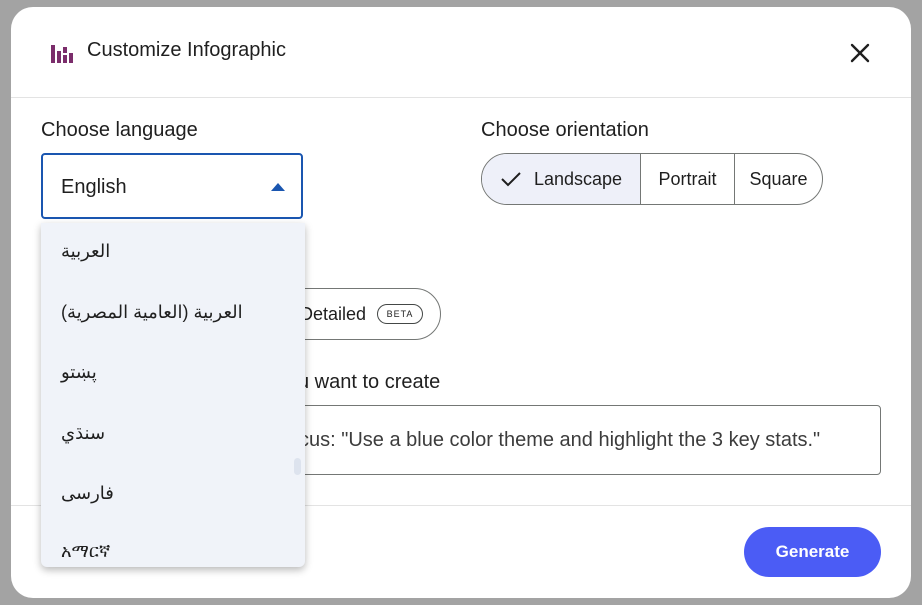  Describe the element at coordinates (152, 312) in the screenshot. I see `language-option: العربية (العامية المصرية)` at that location.